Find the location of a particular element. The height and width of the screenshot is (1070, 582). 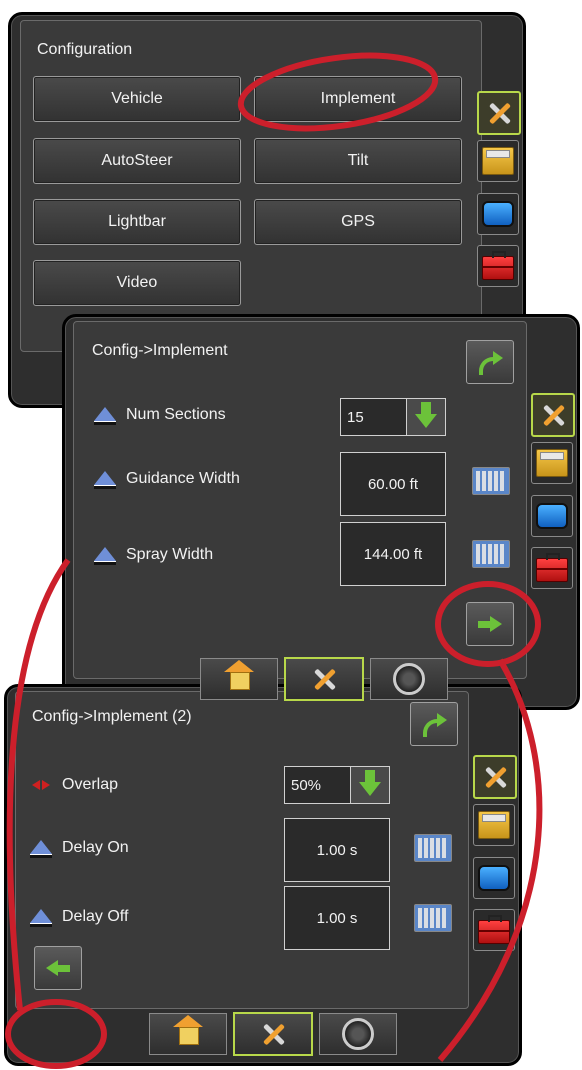

delay-on-field: 1.00 s is located at coordinates (337, 850).